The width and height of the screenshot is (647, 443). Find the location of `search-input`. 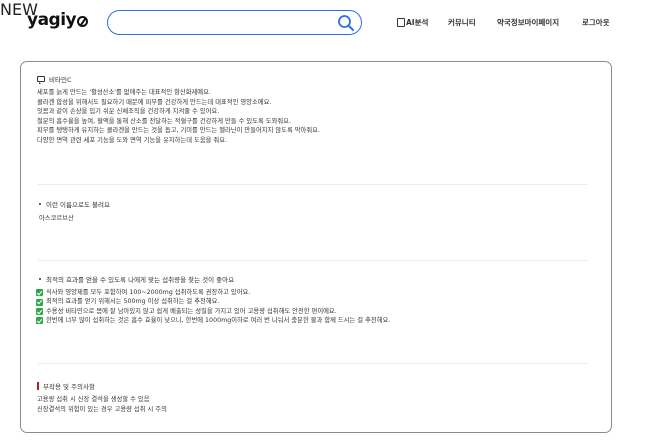

search-input is located at coordinates (218, 22).